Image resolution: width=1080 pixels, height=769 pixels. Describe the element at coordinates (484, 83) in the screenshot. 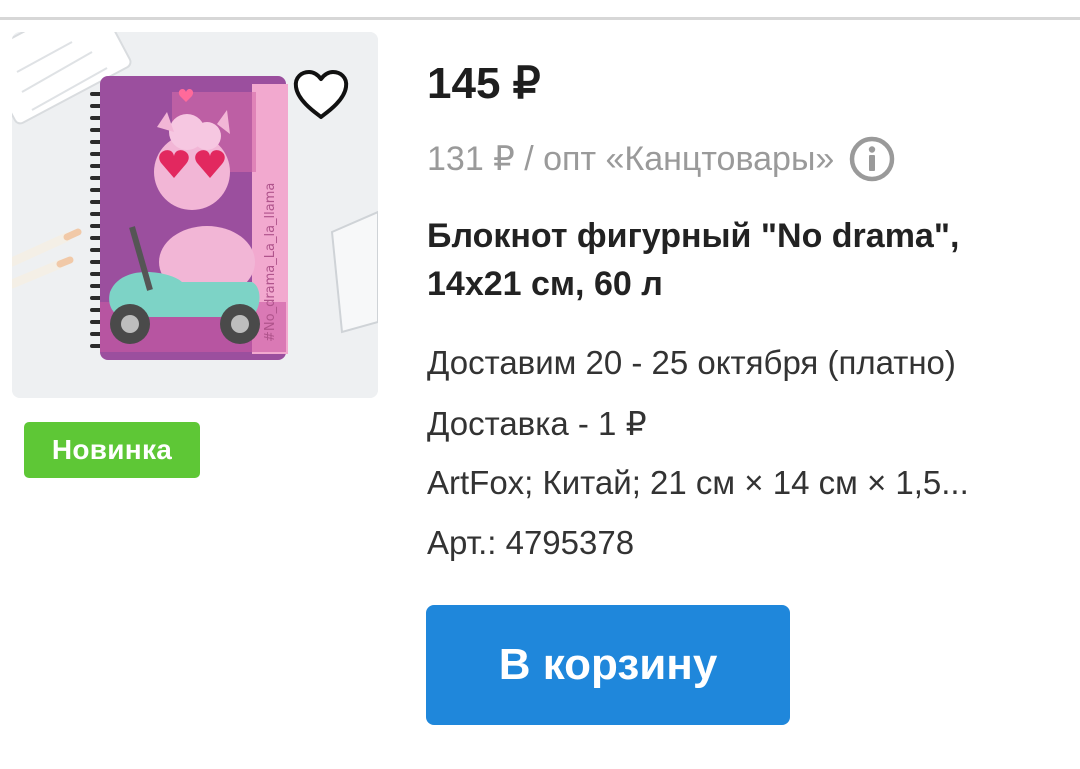

I see `price: 145 ₽` at that location.